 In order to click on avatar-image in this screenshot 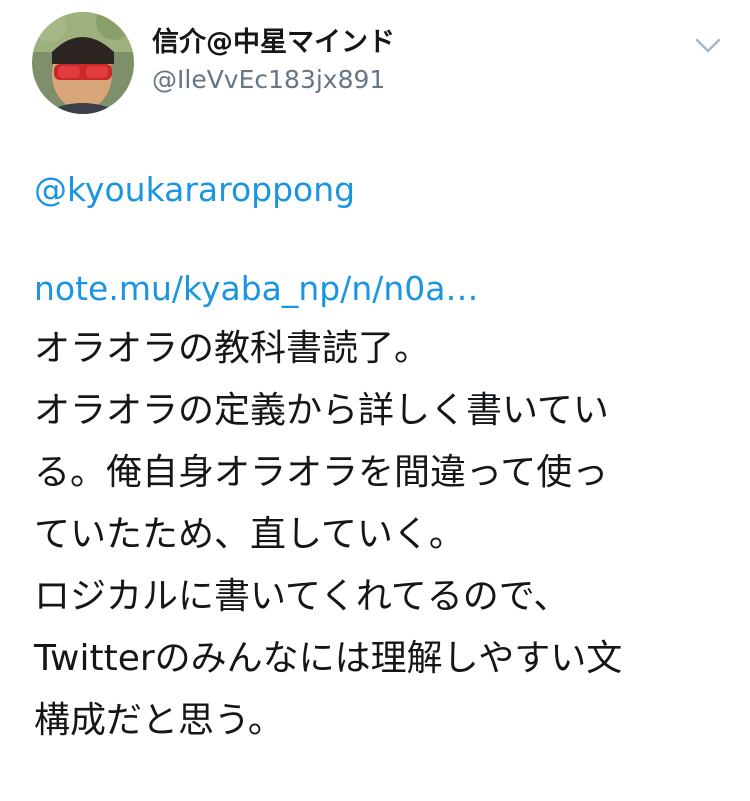, I will do `click(83, 63)`.